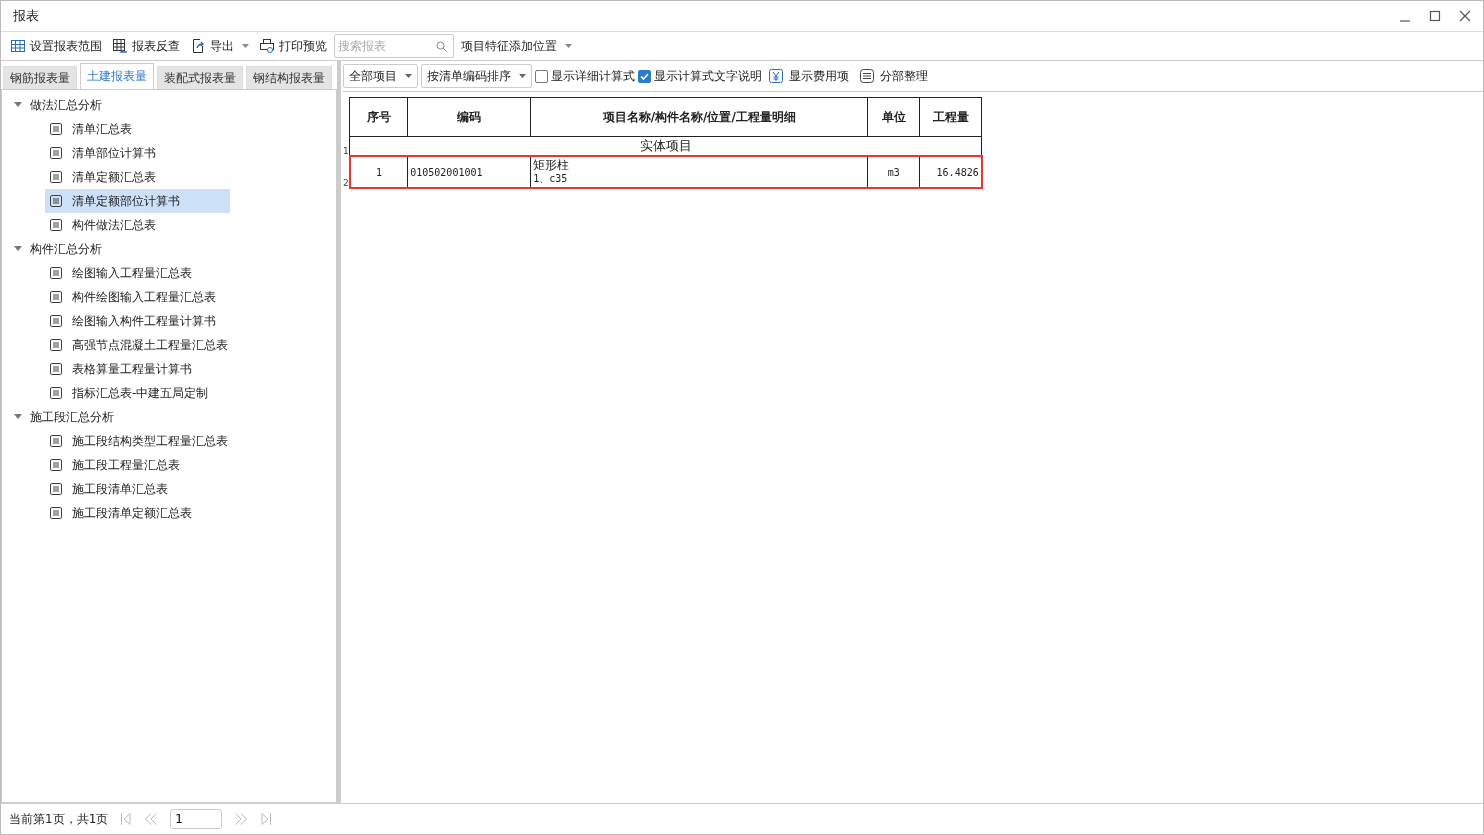 This screenshot has width=1484, height=835. What do you see at coordinates (146, 46) in the screenshot?
I see `toolbar-button: 报表反查` at bounding box center [146, 46].